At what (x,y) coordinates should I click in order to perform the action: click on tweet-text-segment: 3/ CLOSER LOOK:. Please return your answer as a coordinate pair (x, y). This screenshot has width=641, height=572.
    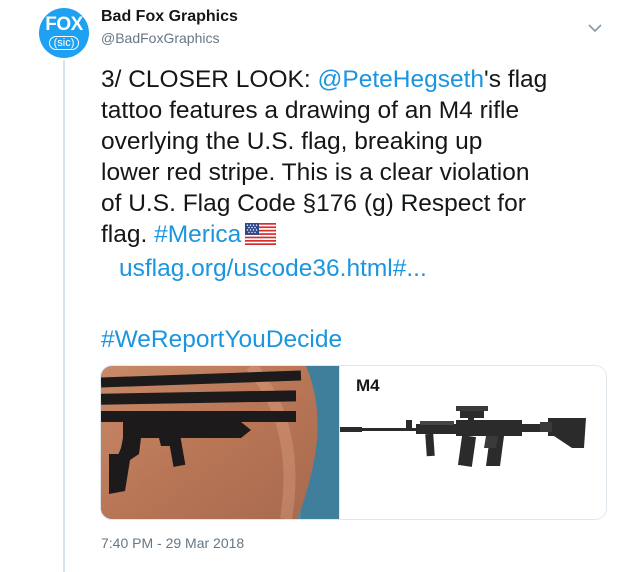
    Looking at the image, I should click on (209, 79).